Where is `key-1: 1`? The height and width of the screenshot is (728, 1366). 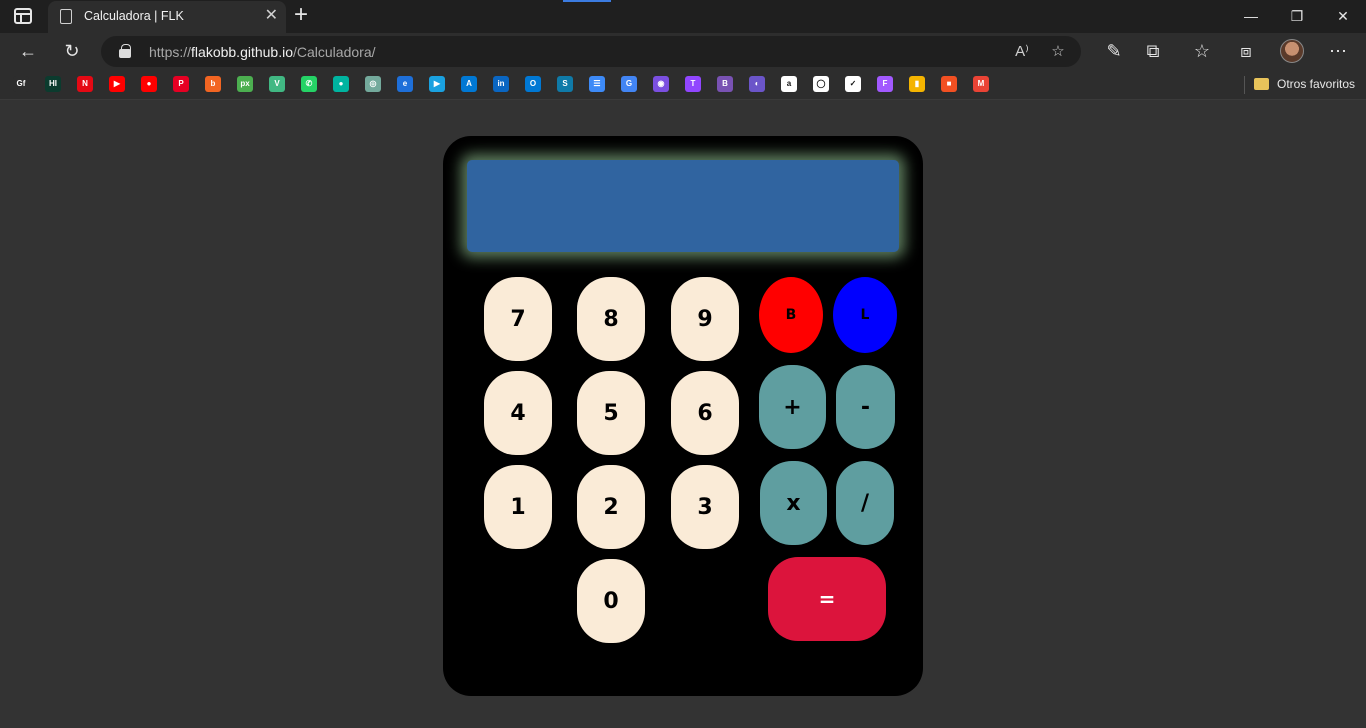 key-1: 1 is located at coordinates (518, 507).